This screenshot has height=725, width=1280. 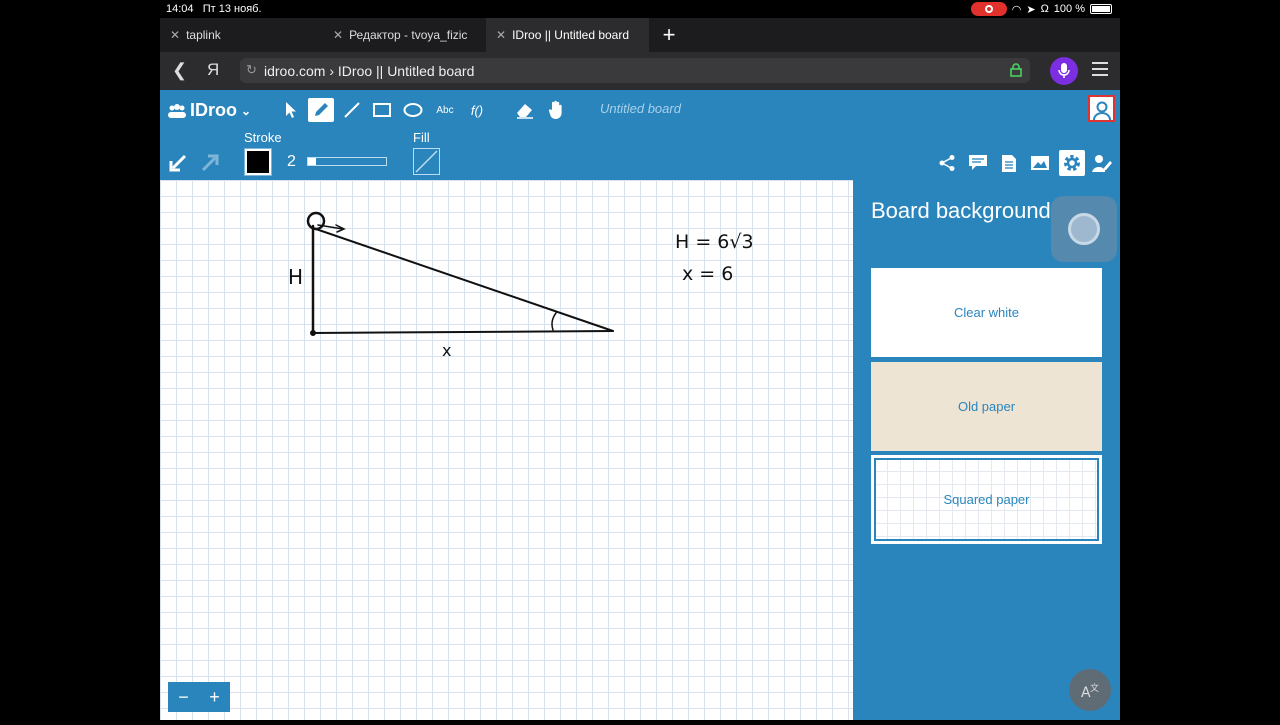 I want to click on user-edit-icon, so click(x=1102, y=163).